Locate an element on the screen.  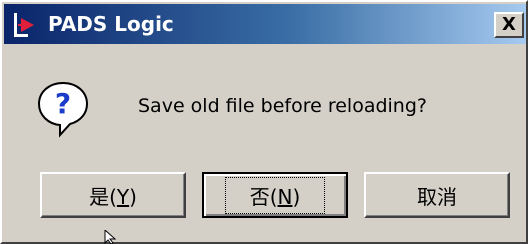
no-button: 否(N) is located at coordinates (275, 195).